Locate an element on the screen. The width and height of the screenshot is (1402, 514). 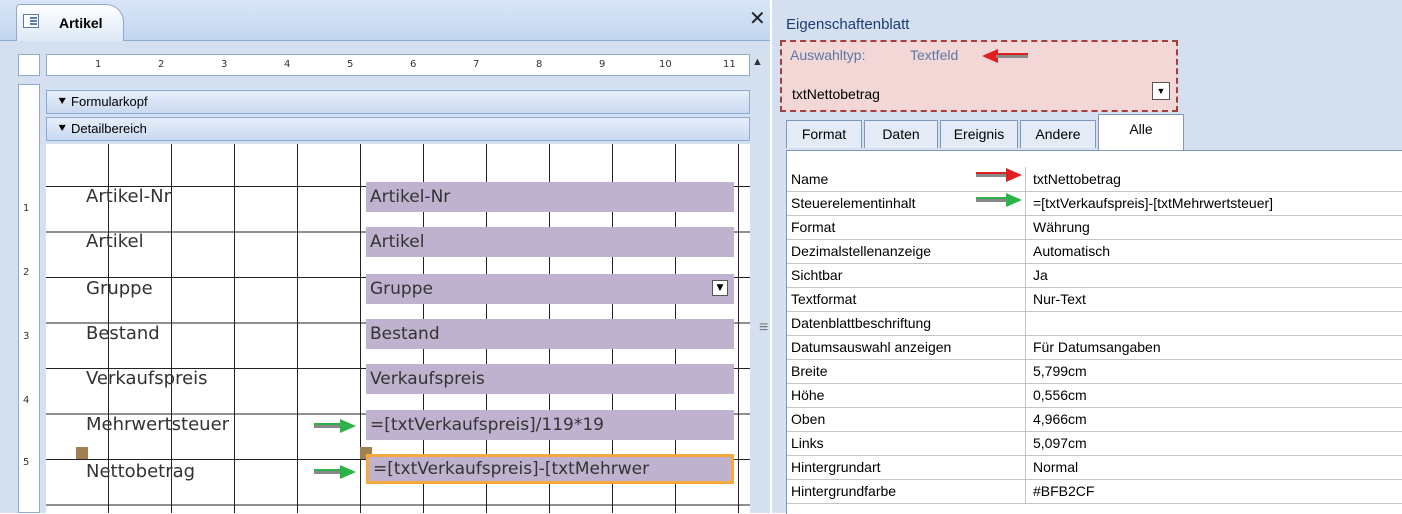
property-value: Automatisch is located at coordinates (1071, 251).